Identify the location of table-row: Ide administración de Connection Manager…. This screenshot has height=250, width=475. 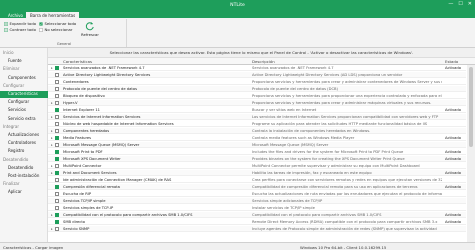
(257, 180).